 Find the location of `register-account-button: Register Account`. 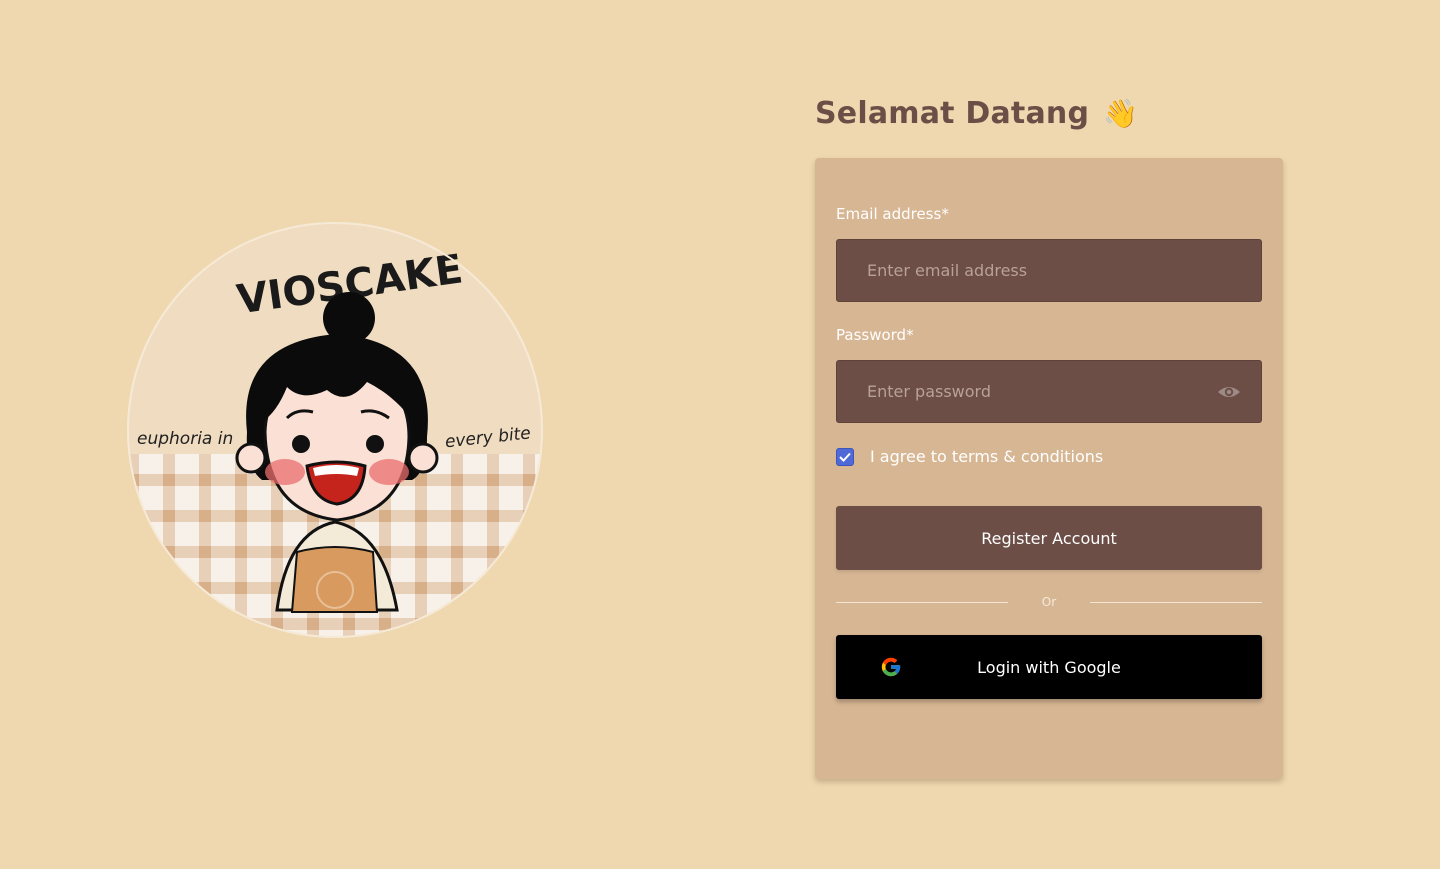

register-account-button: Register Account is located at coordinates (1049, 538).